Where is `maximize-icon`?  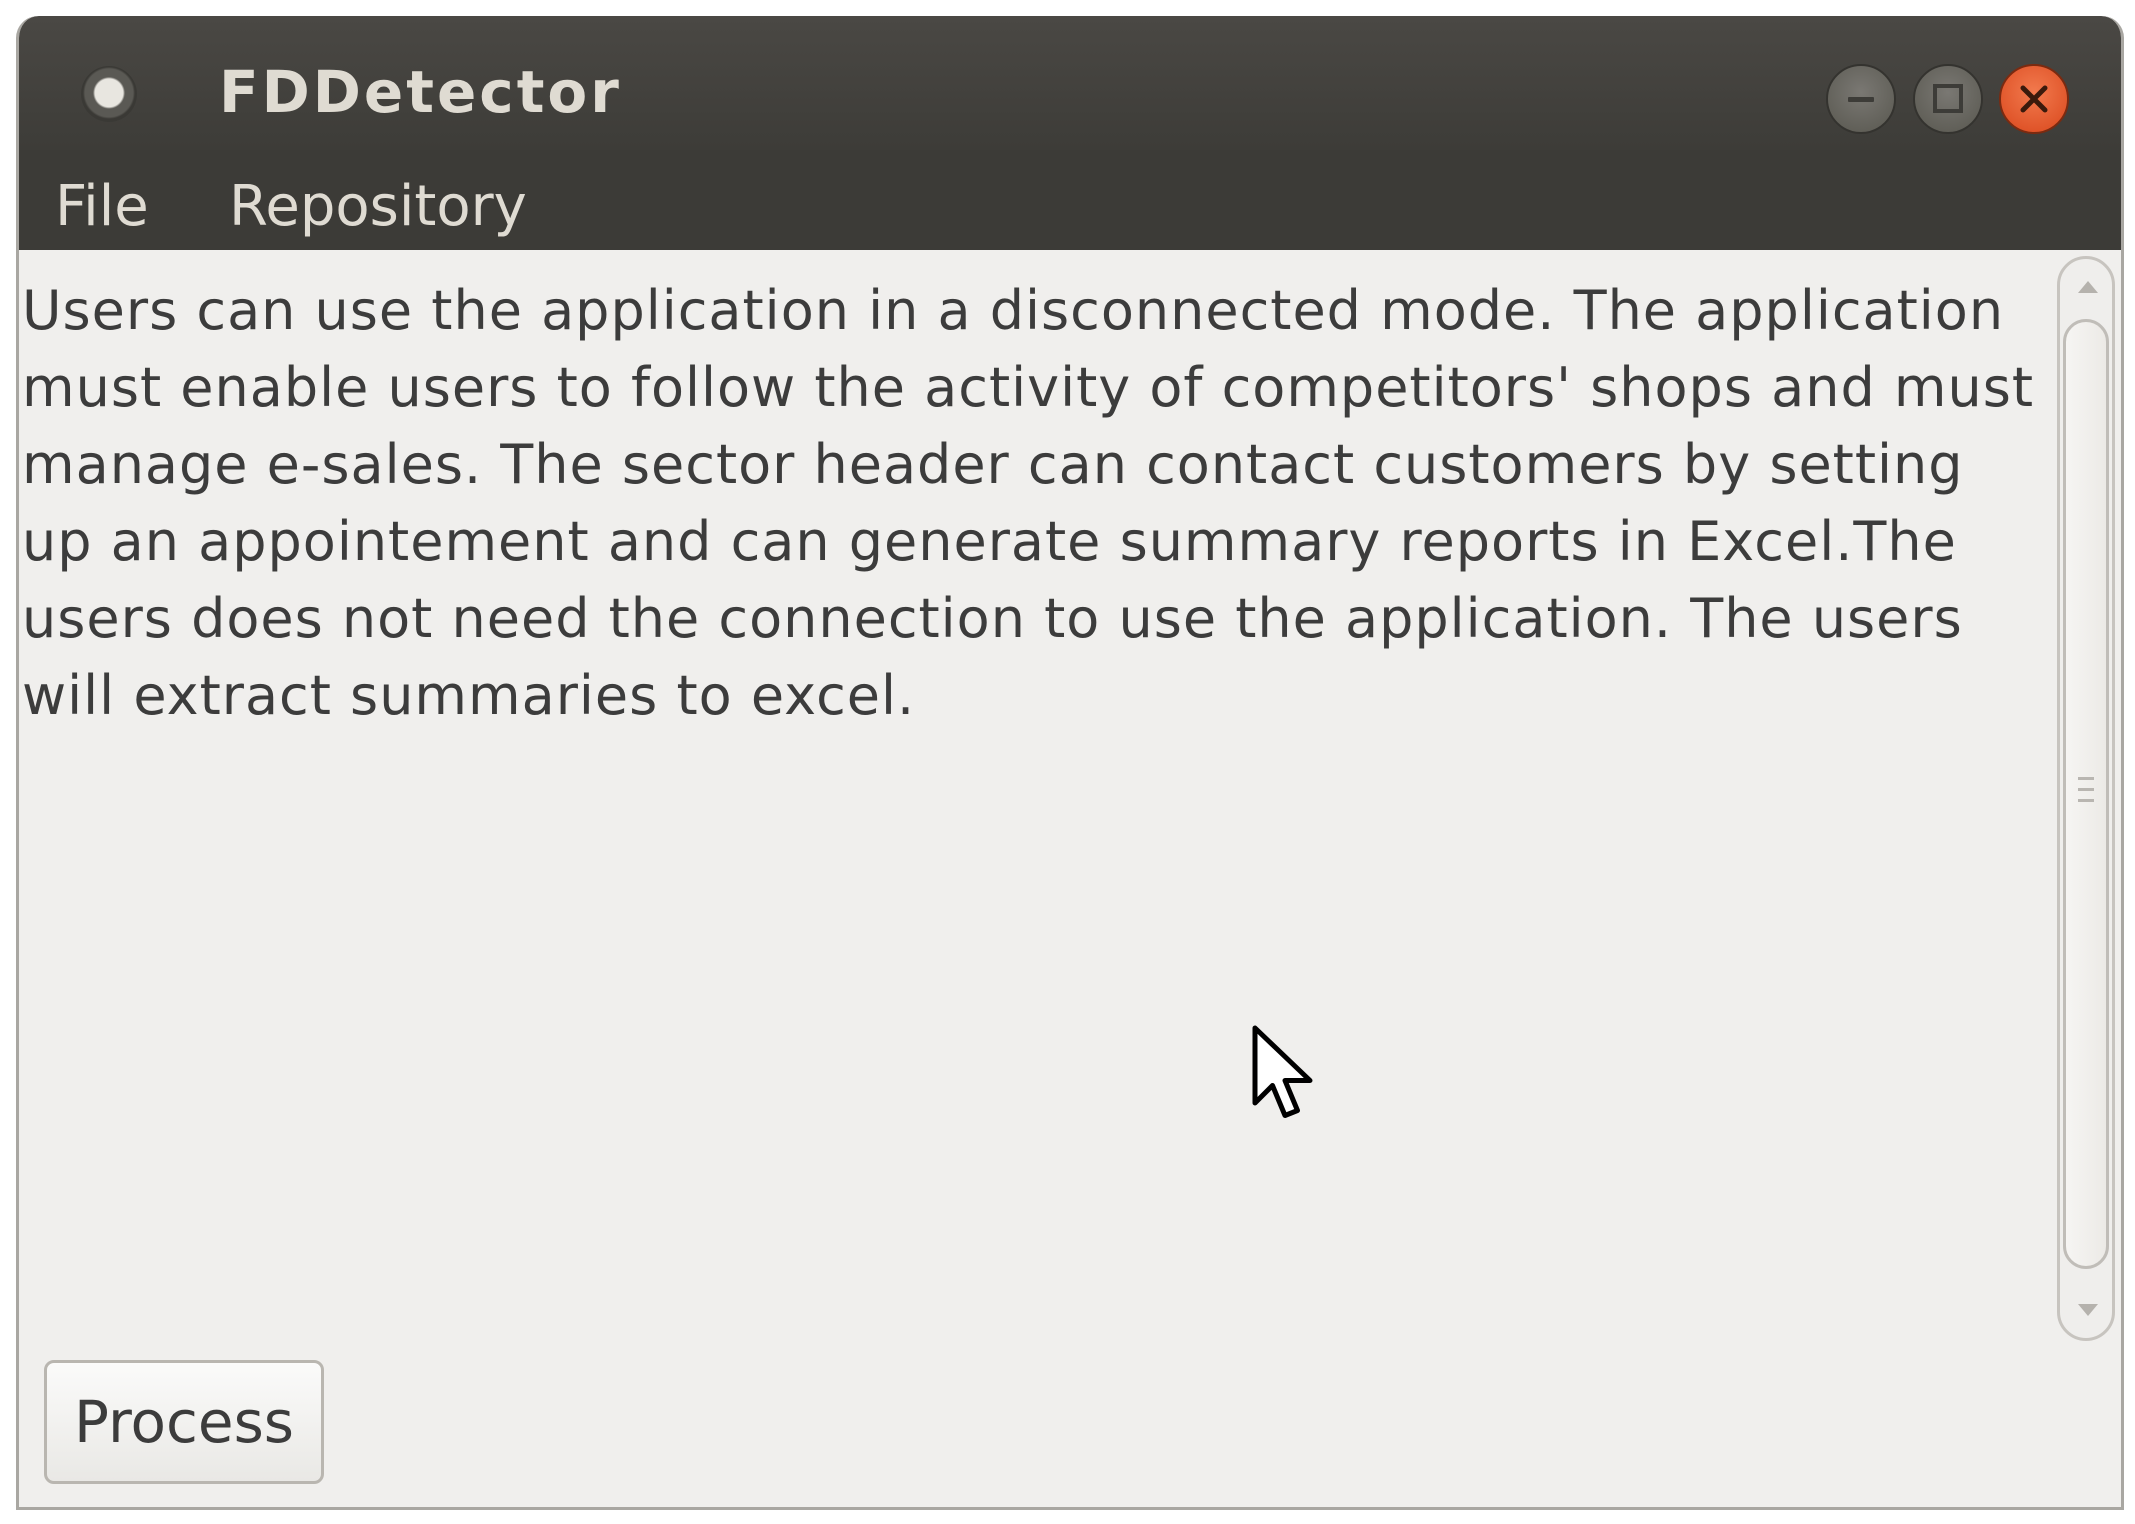
maximize-icon is located at coordinates (1948, 98).